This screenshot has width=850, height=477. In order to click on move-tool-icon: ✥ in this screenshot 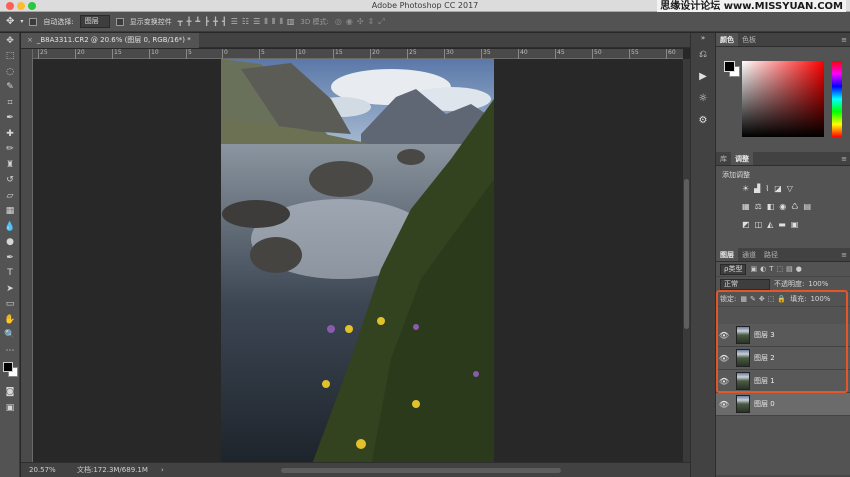, I will do `click(10, 41)`.